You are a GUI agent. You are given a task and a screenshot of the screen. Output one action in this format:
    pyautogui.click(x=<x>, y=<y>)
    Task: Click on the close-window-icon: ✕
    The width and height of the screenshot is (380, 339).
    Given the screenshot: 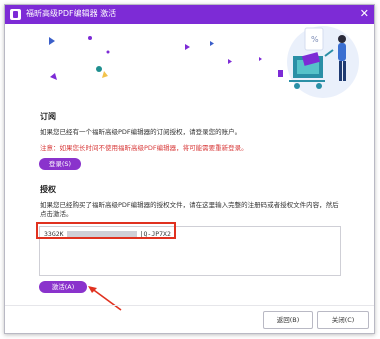 What is the action you would take?
    pyautogui.click(x=364, y=14)
    